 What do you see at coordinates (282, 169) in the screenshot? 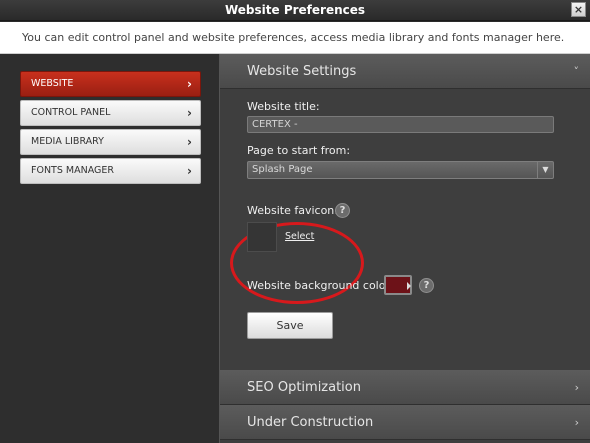
I see `start-page-value: Splash Page` at bounding box center [282, 169].